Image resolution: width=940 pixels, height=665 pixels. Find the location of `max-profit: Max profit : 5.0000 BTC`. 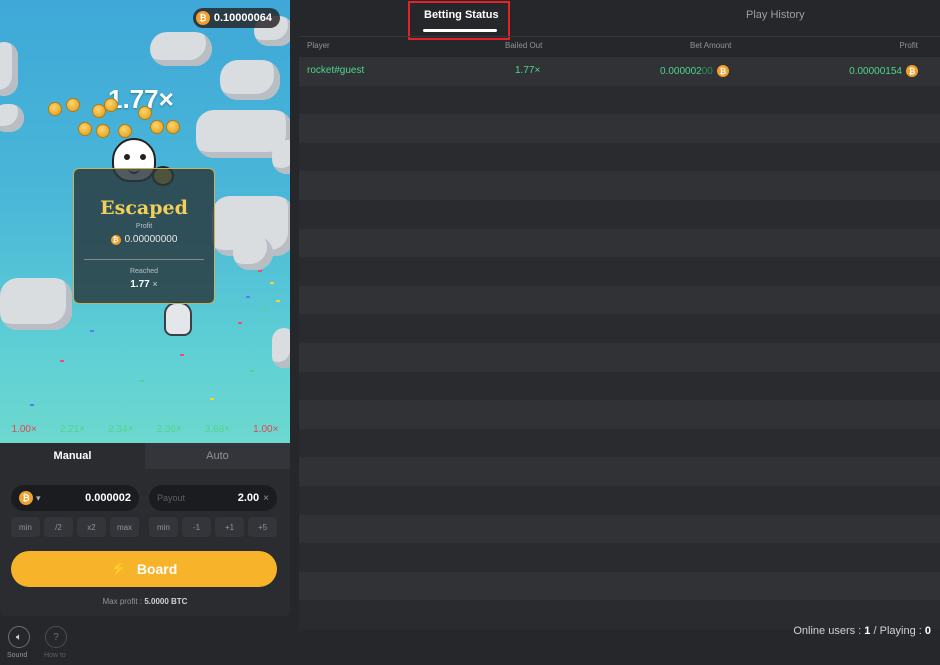

max-profit: Max profit : 5.0000 BTC is located at coordinates (145, 601).